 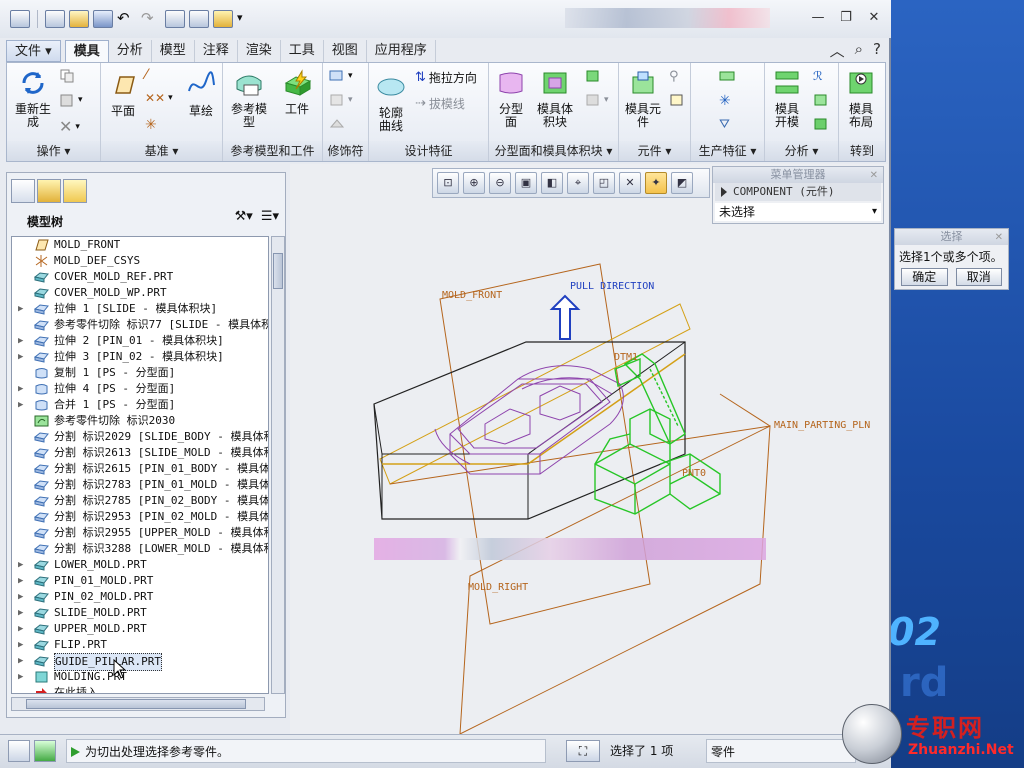 I want to click on horizontal-scrollbar, so click(x=138, y=704).